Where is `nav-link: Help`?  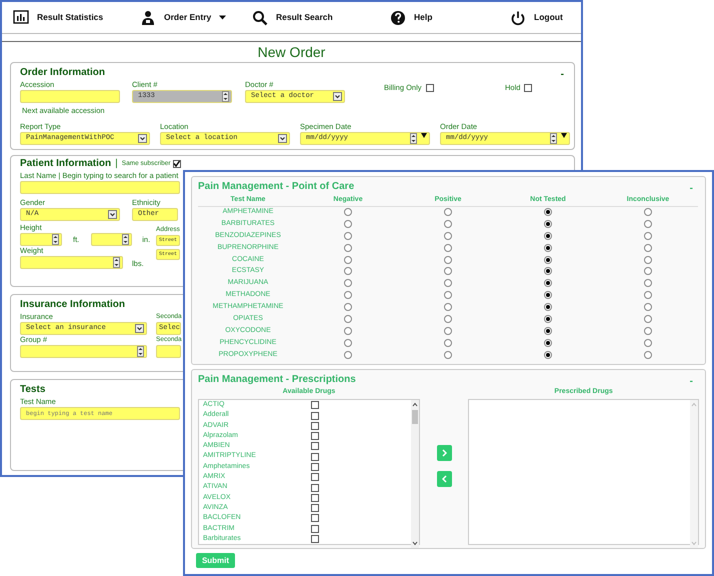
nav-link: Help is located at coordinates (450, 18).